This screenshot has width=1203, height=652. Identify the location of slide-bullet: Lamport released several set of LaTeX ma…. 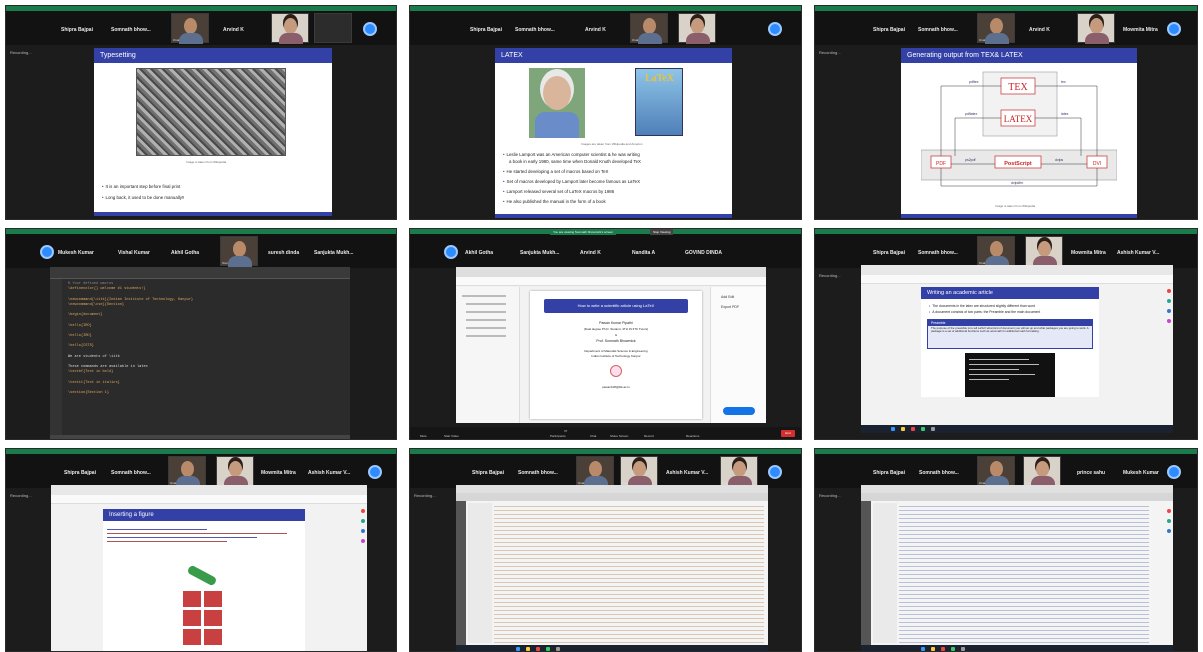
(559, 192).